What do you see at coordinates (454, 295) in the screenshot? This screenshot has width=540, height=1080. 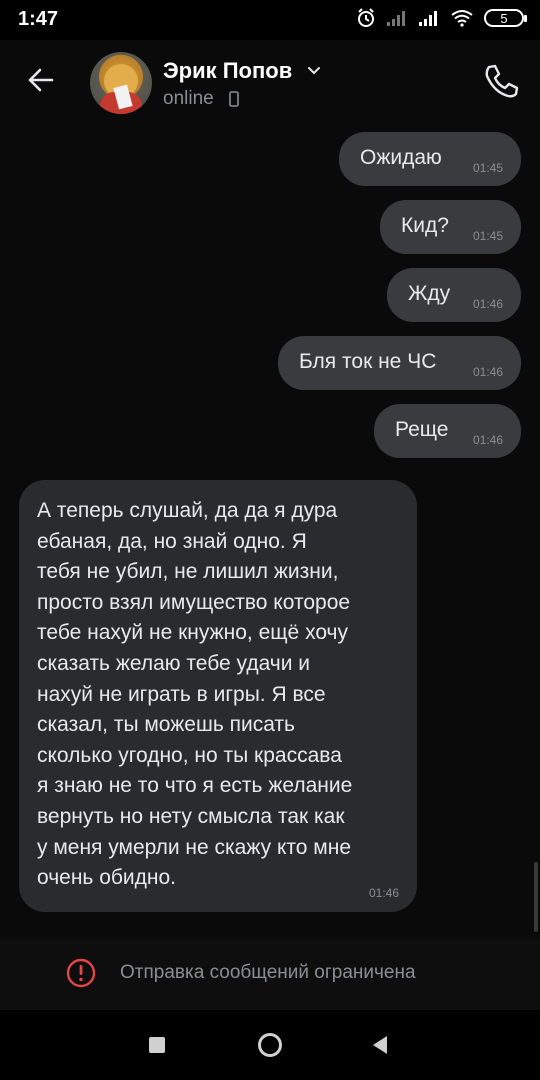 I see `message-bubble-outgoing: Жду 01:46` at bounding box center [454, 295].